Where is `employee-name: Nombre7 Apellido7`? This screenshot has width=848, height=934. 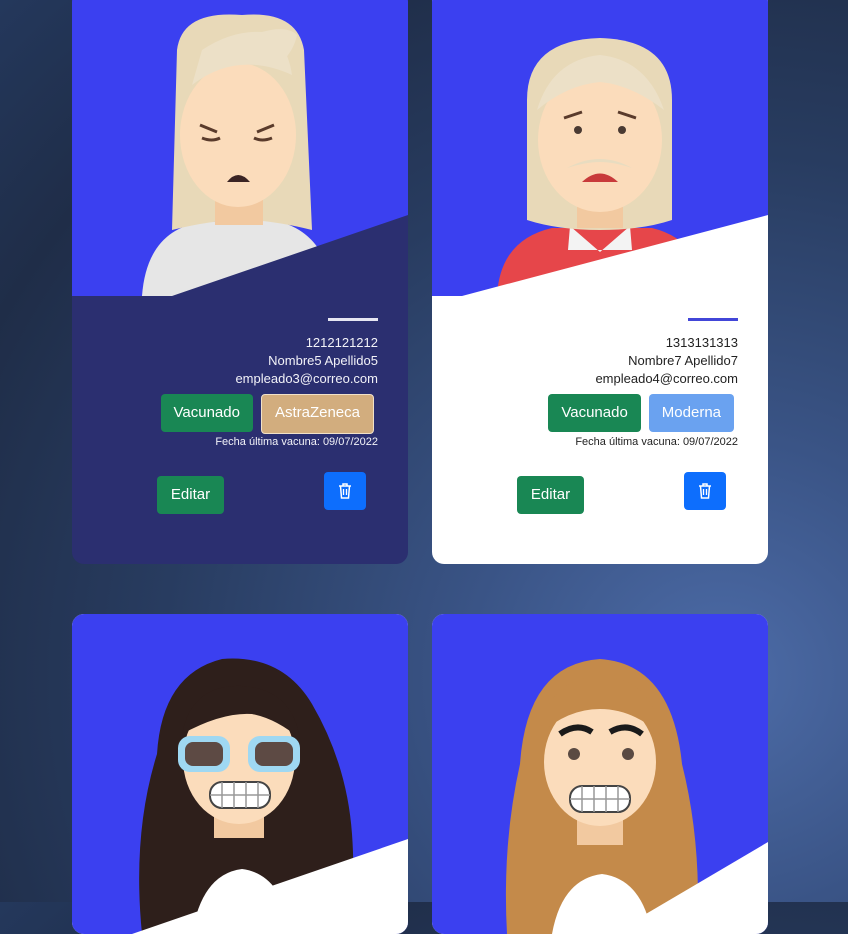
employee-name: Nombre7 Apellido7 is located at coordinates (683, 360).